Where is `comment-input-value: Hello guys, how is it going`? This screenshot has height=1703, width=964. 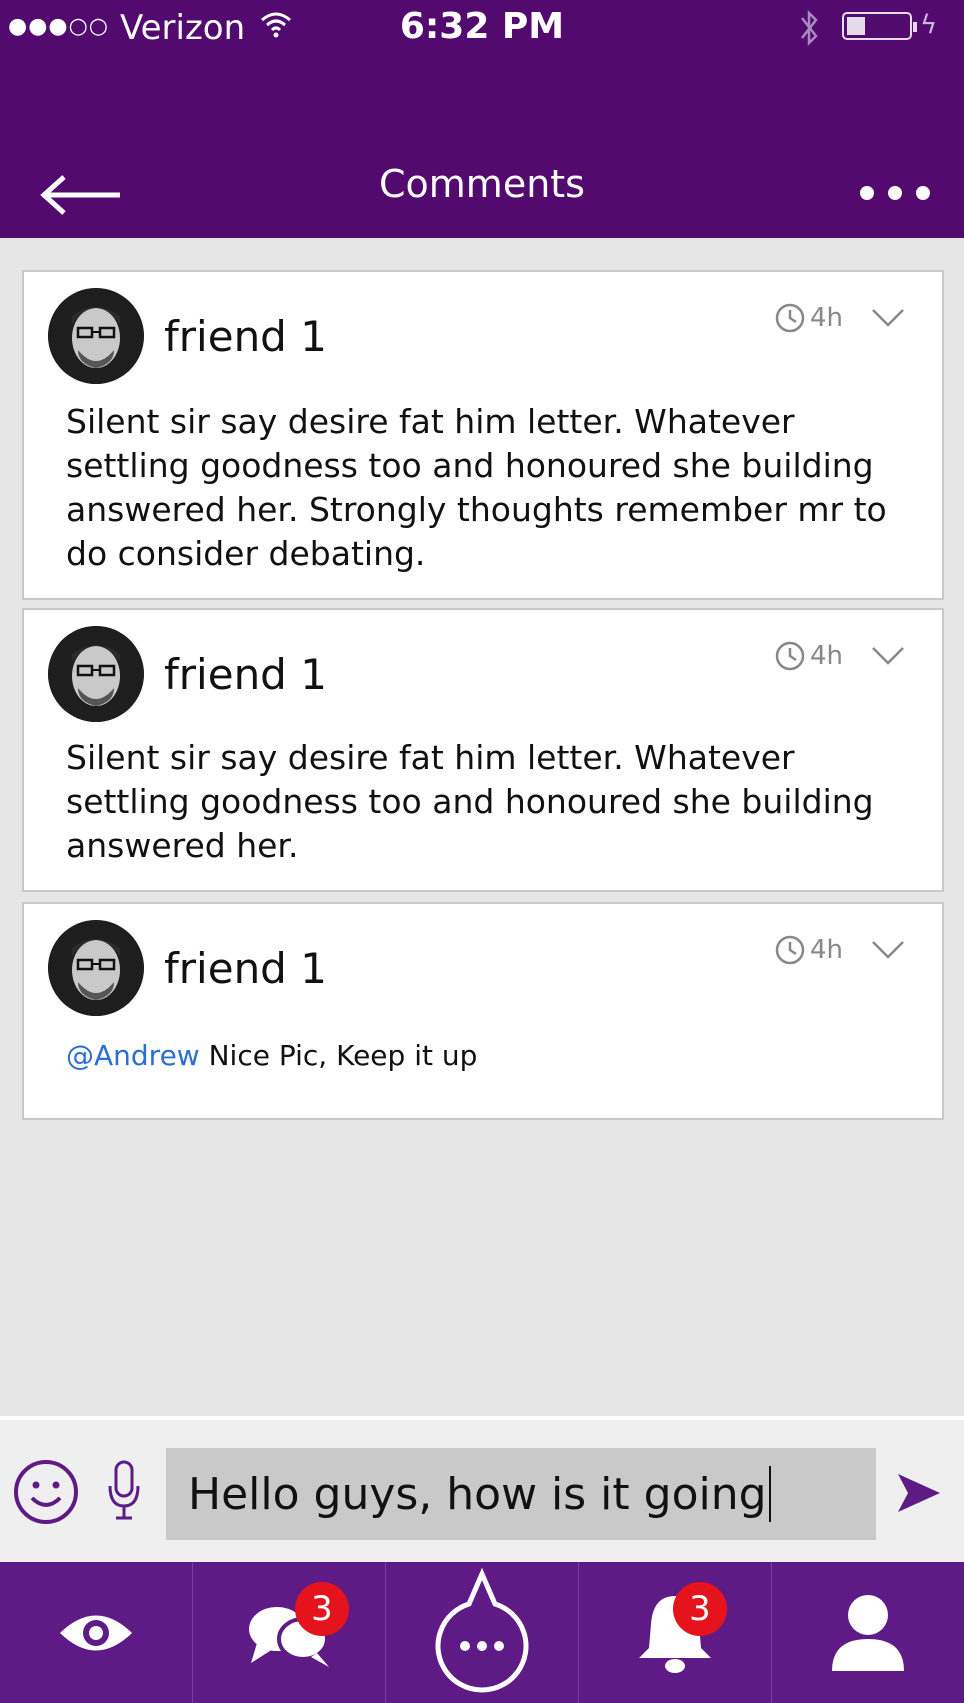
comment-input-value: Hello guys, how is it going is located at coordinates (477, 1494).